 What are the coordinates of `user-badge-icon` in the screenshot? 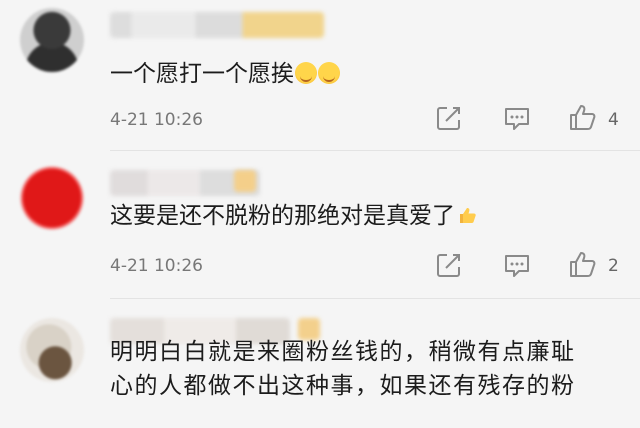 It's located at (245, 181).